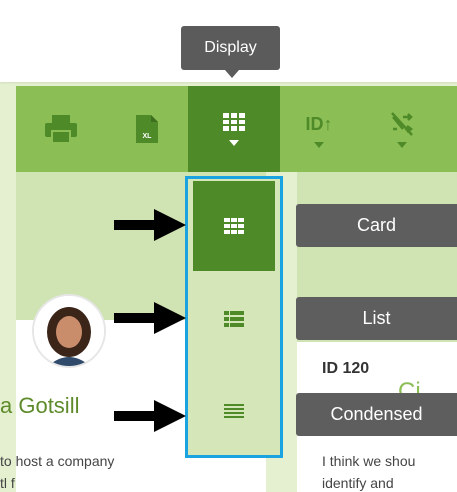  I want to click on label-list: List, so click(376, 318).